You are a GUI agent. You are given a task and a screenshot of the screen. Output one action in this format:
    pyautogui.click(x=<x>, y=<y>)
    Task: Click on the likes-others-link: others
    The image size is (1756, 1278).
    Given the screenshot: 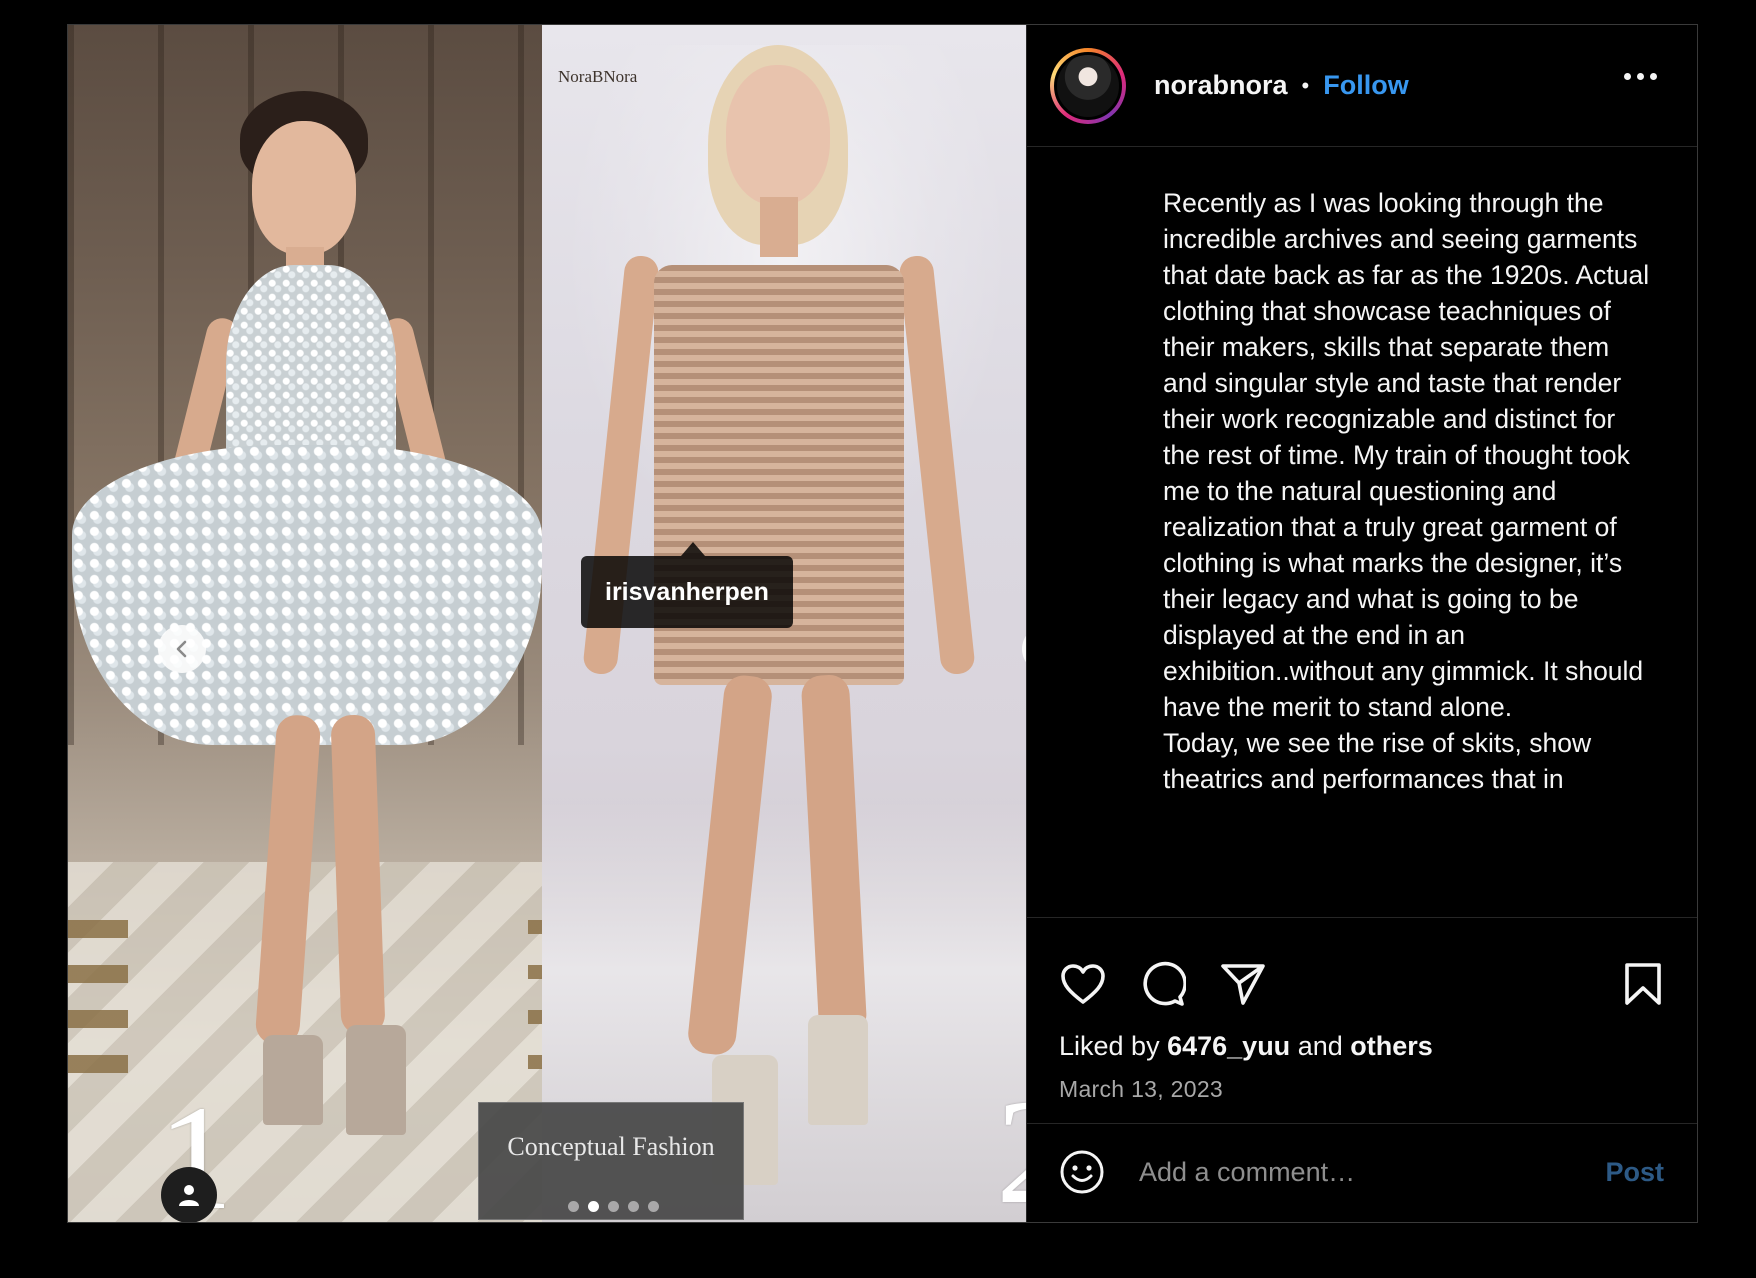 What is the action you would take?
    pyautogui.click(x=1391, y=1046)
    